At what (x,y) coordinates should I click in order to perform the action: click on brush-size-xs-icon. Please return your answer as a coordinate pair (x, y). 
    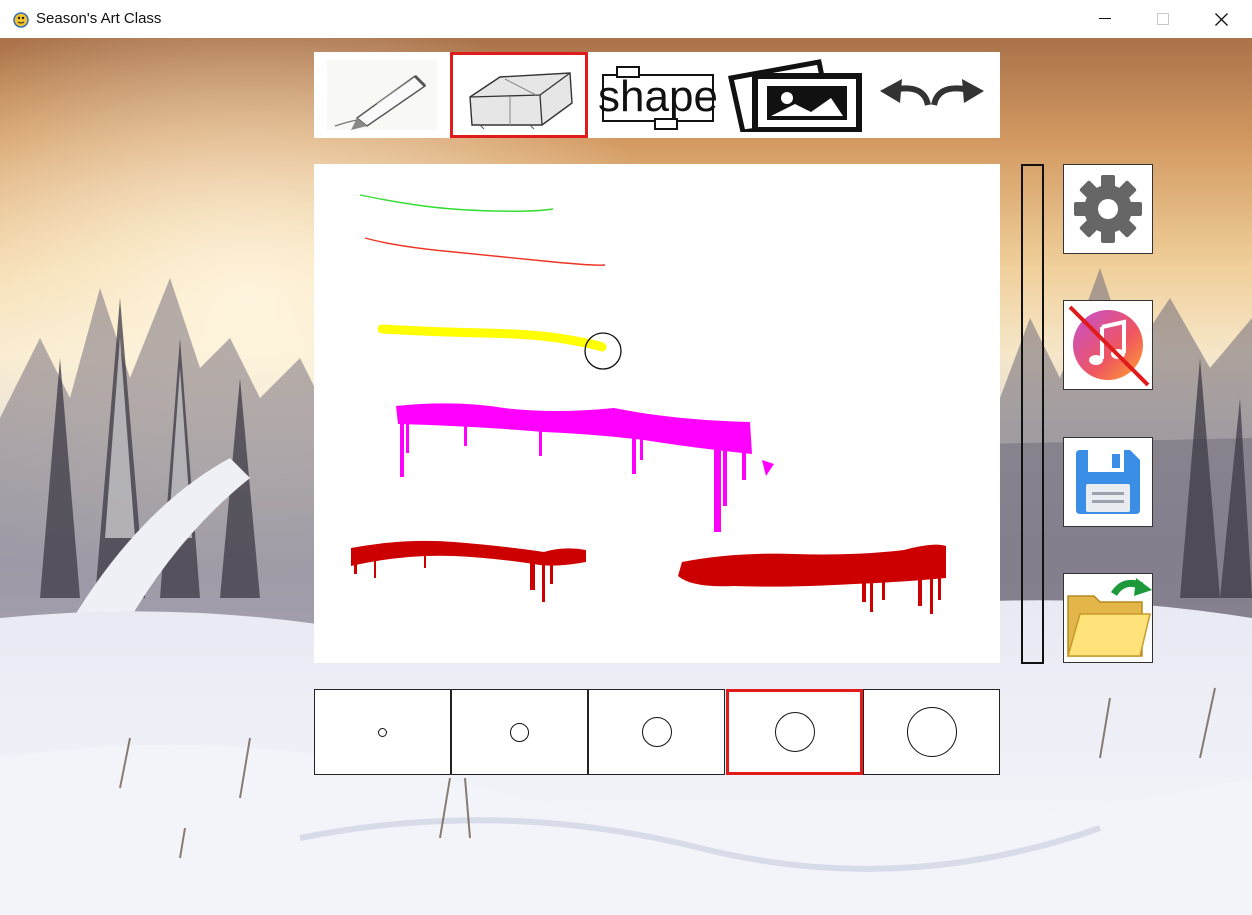
    Looking at the image, I should click on (382, 732).